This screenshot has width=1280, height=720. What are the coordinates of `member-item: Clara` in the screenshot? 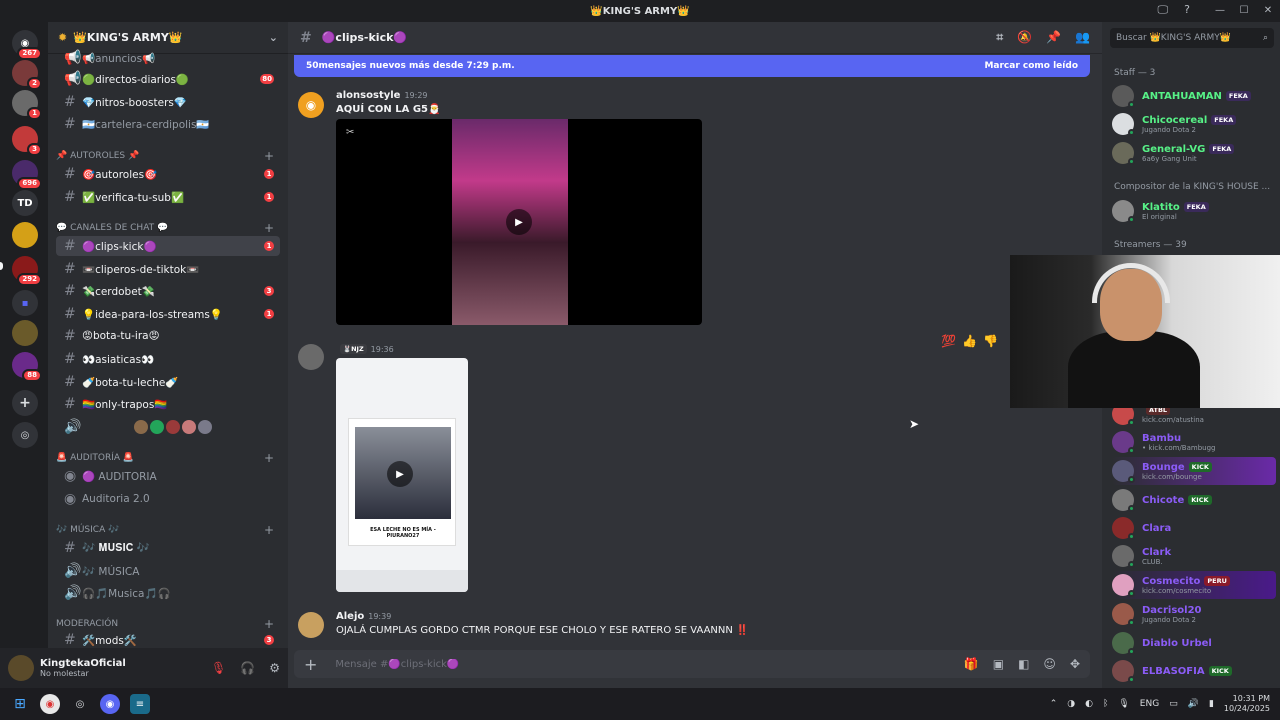 It's located at (1194, 528).